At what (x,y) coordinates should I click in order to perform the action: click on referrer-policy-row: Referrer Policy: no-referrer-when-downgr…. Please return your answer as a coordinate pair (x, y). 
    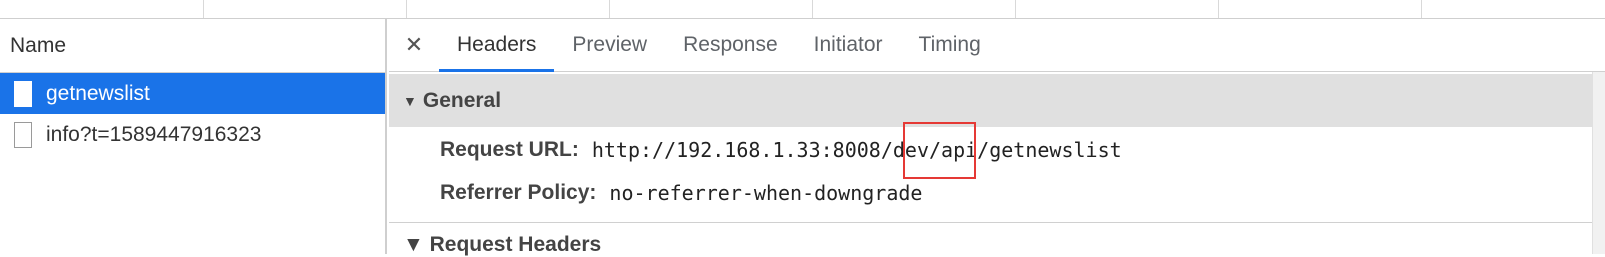
    Looking at the image, I should click on (681, 193).